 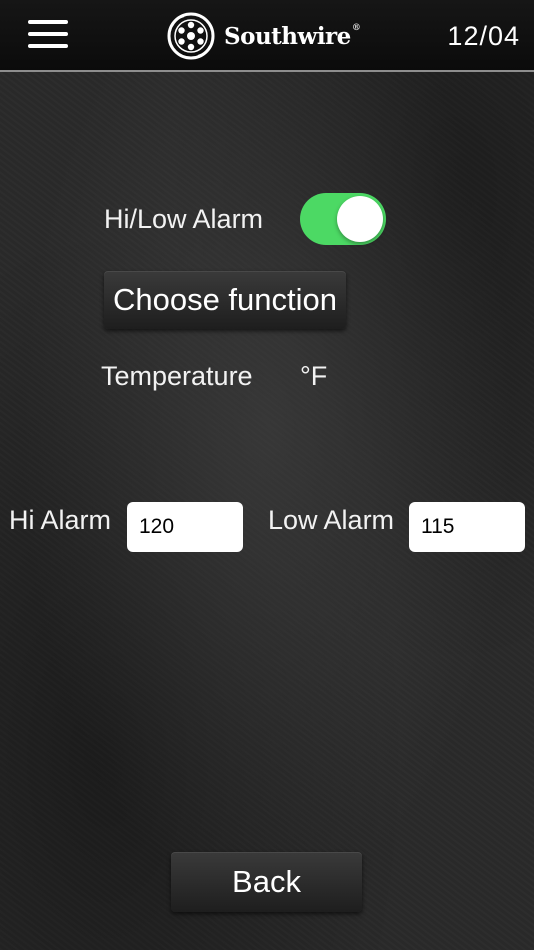 I want to click on registered-mark: ®, so click(x=356, y=27).